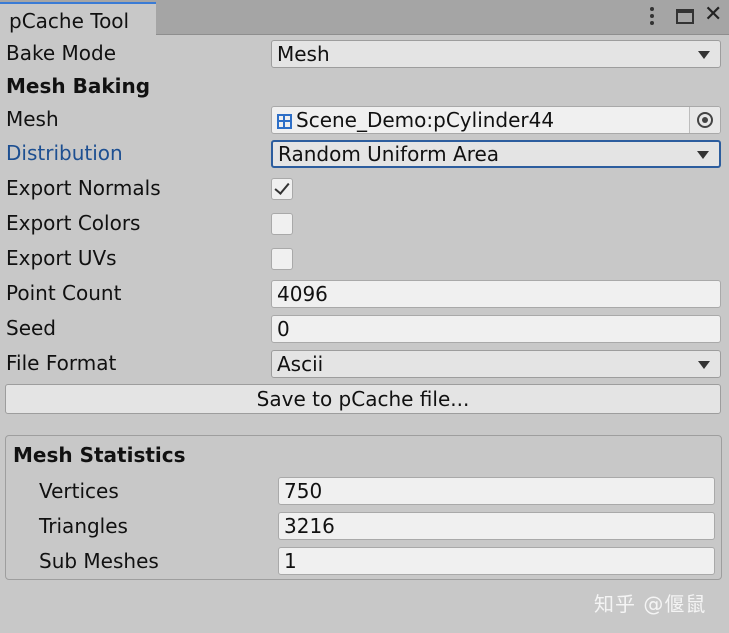  I want to click on distribution-label: Distribution, so click(64, 153).